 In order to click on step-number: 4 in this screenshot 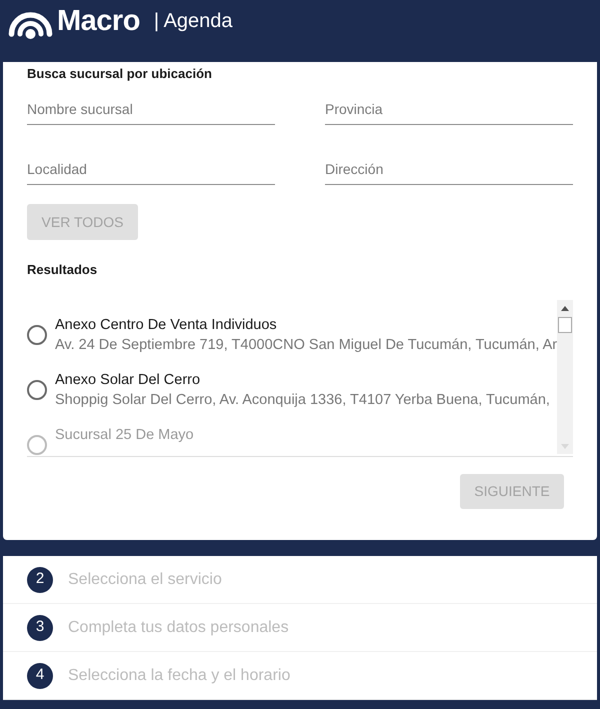, I will do `click(40, 675)`.